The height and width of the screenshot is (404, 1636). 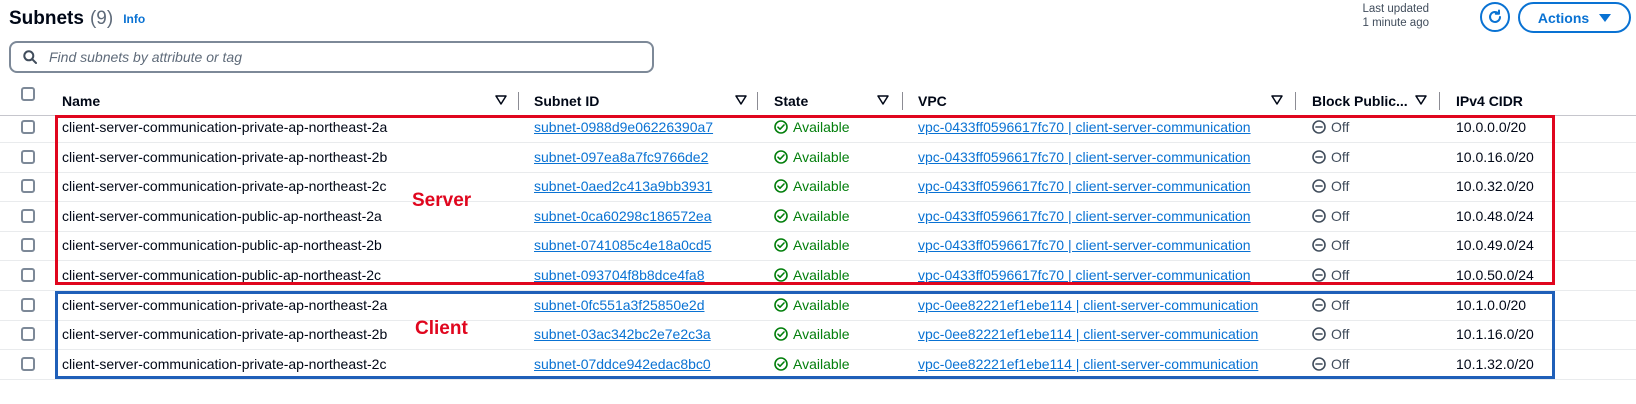 What do you see at coordinates (134, 19) in the screenshot?
I see `info-link: Info` at bounding box center [134, 19].